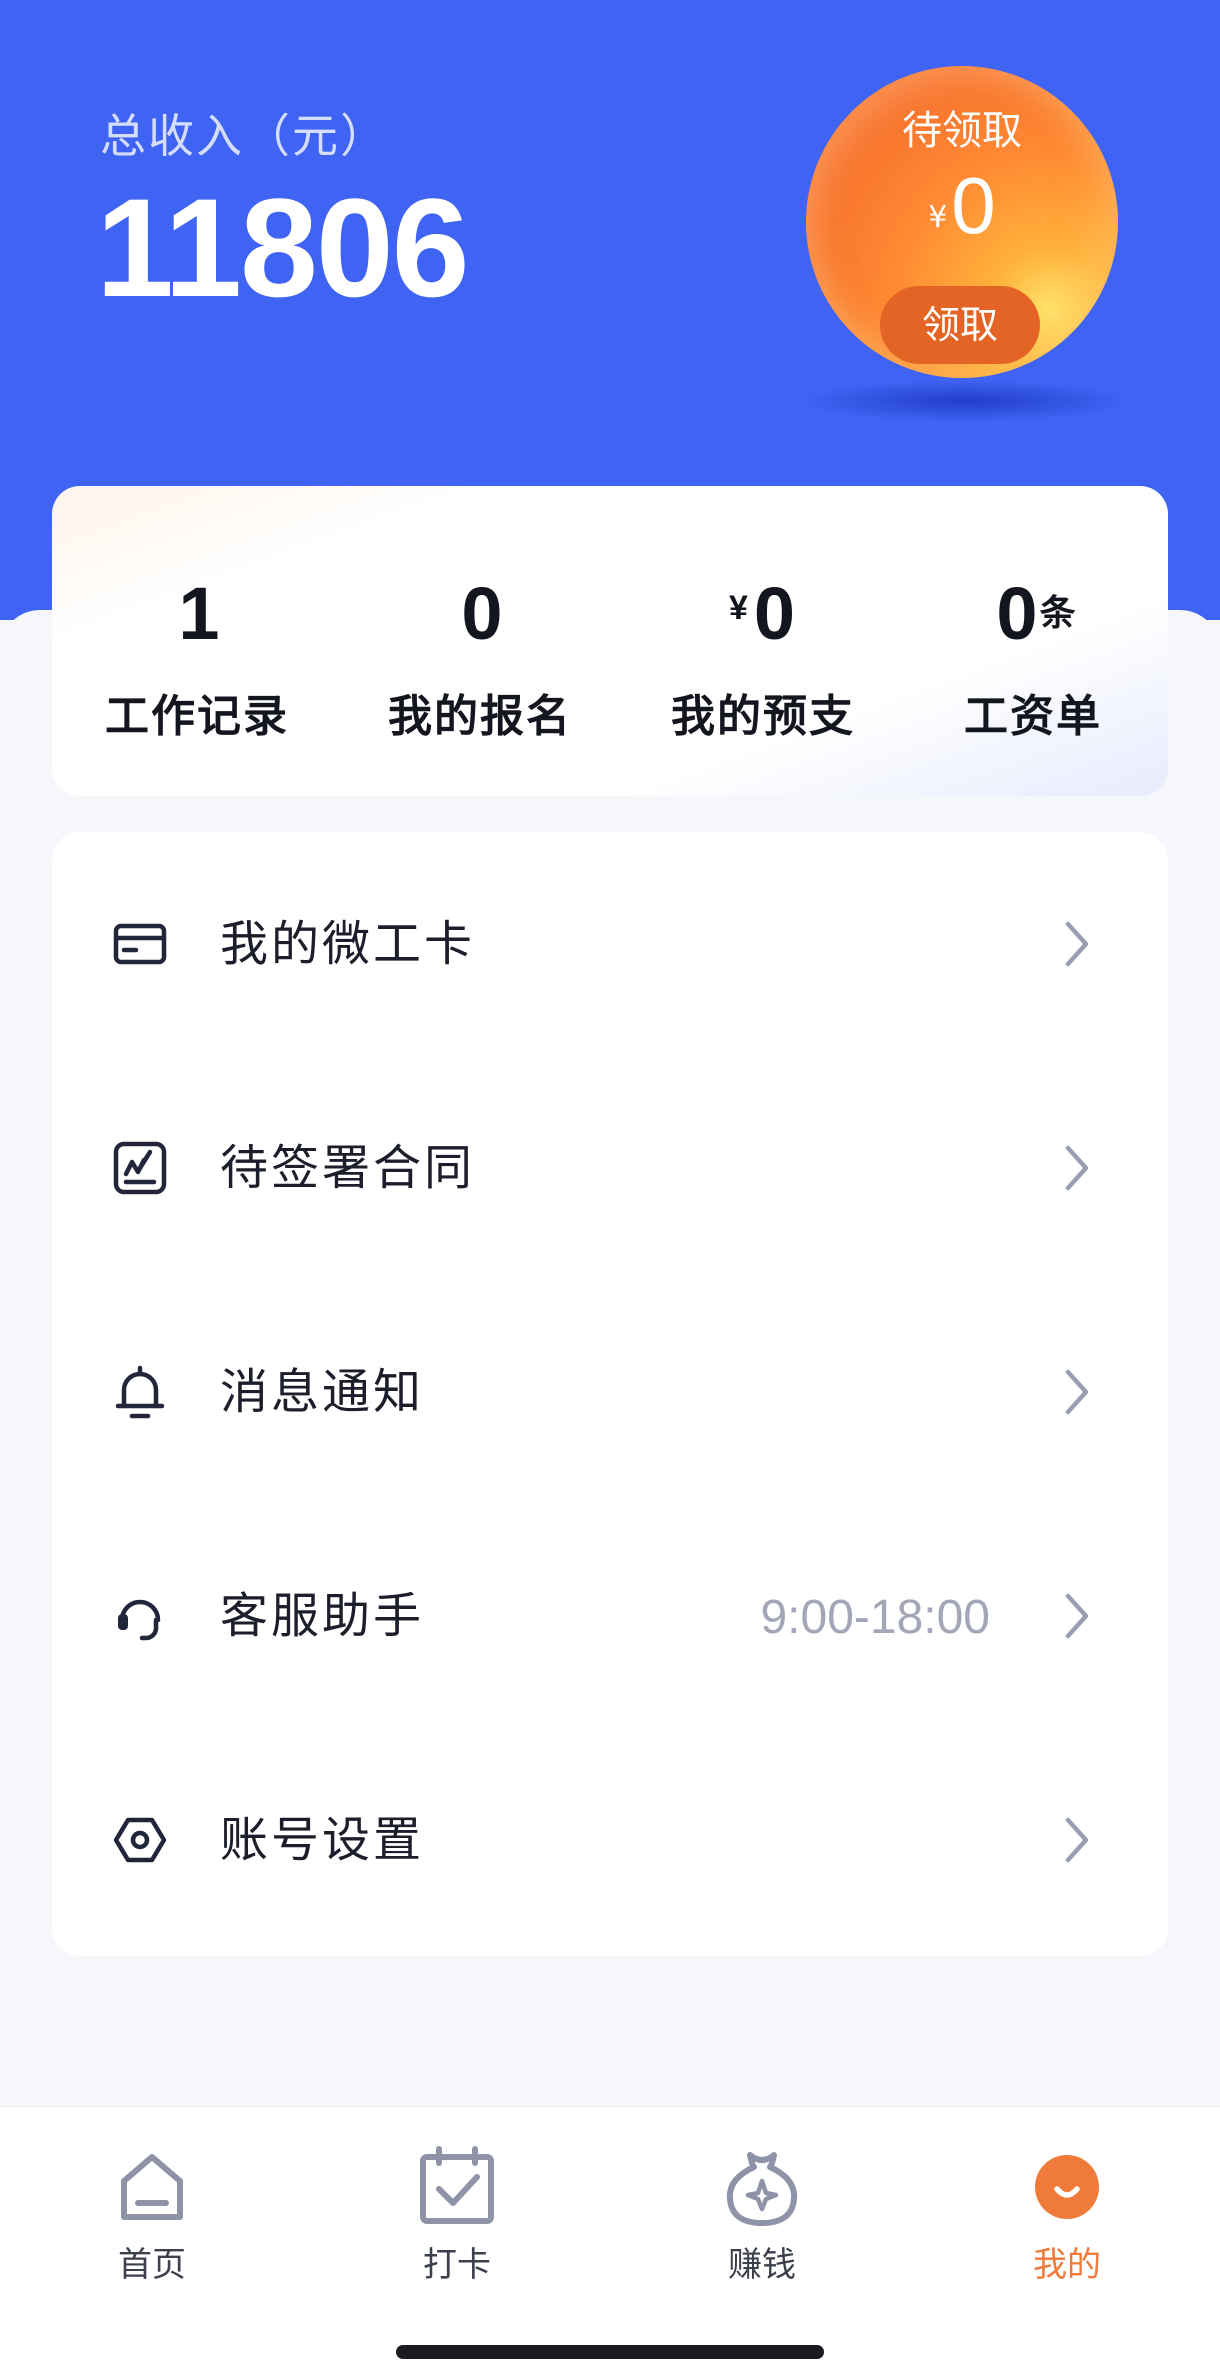 The height and width of the screenshot is (2379, 1220). Describe the element at coordinates (480, 656) in the screenshot. I see `stat-my-signups: 0 我的报名` at that location.